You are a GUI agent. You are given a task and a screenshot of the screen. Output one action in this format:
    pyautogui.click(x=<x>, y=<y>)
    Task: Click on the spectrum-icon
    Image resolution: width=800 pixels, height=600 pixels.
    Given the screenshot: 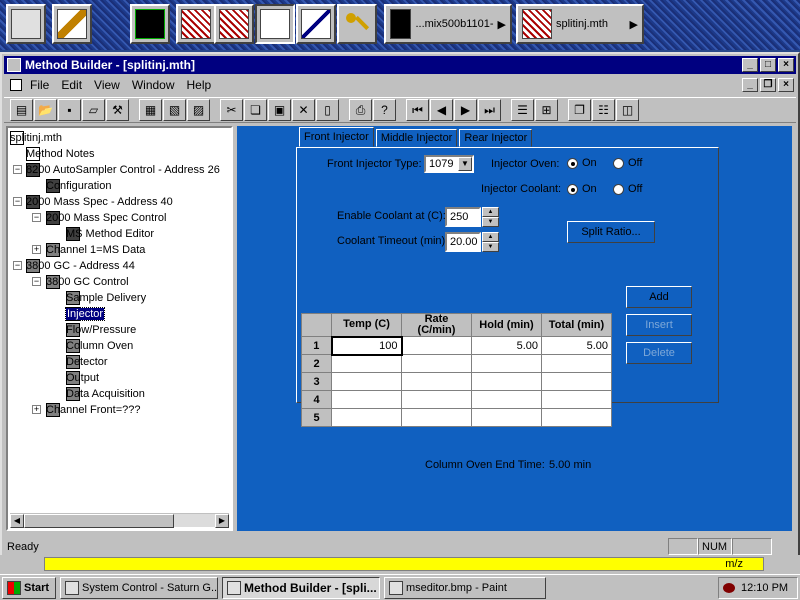 What is the action you would take?
    pyautogui.click(x=150, y=24)
    